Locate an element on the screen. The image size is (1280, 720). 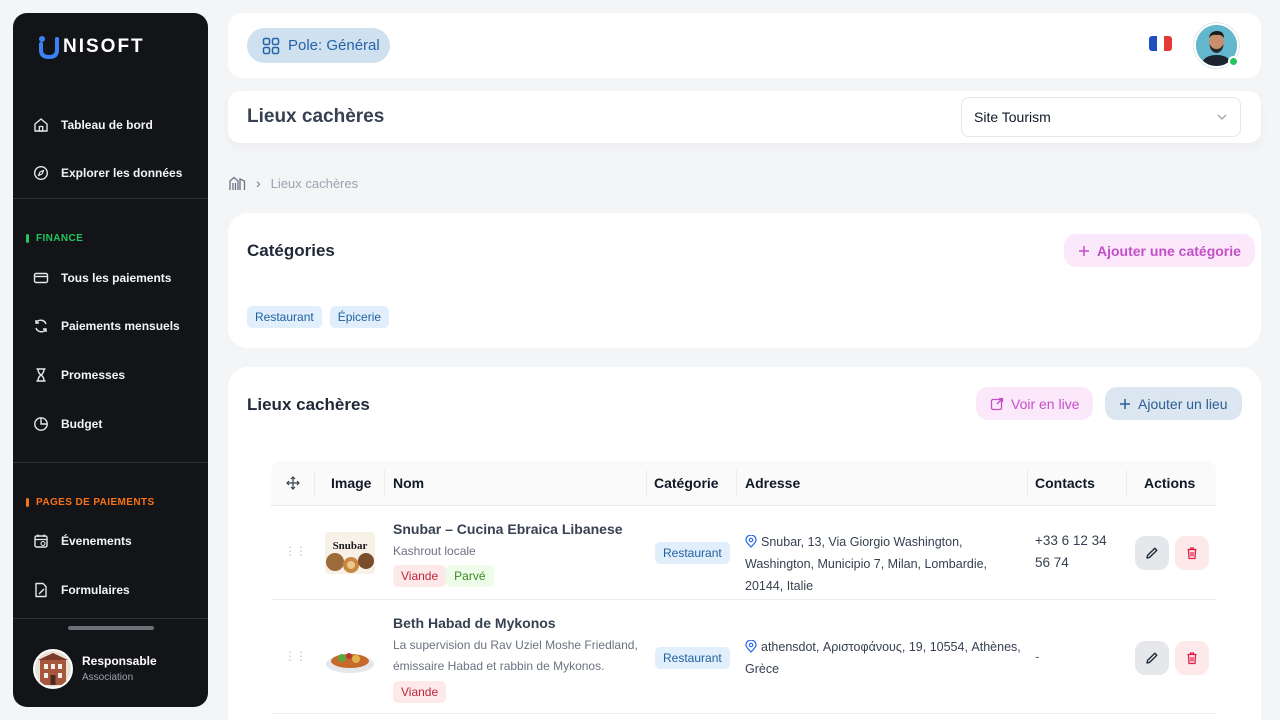
kashrut-tag: Parvé is located at coordinates (470, 576).